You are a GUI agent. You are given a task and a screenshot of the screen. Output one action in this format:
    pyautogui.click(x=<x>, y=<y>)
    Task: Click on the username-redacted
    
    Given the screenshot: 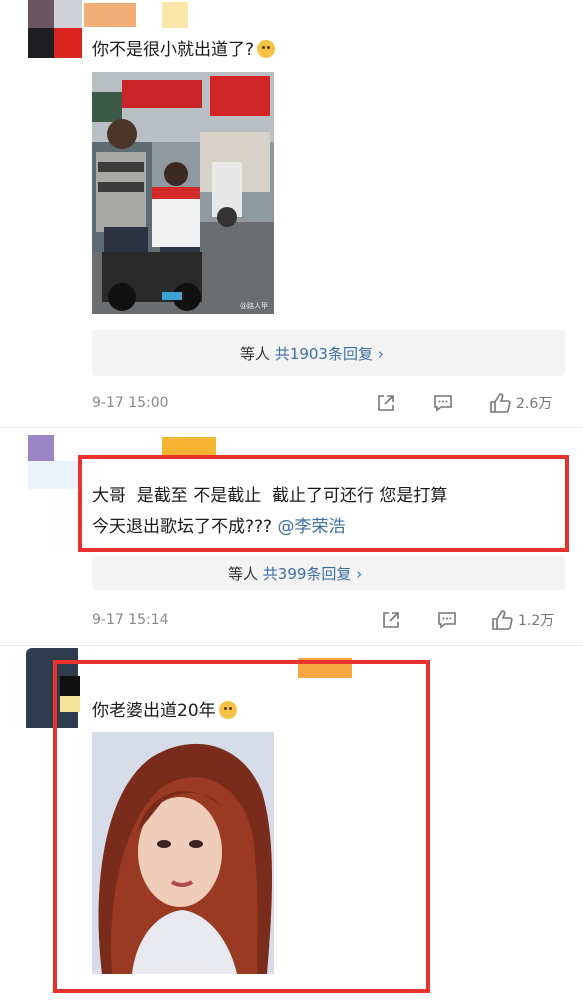 What is the action you would take?
    pyautogui.click(x=110, y=15)
    